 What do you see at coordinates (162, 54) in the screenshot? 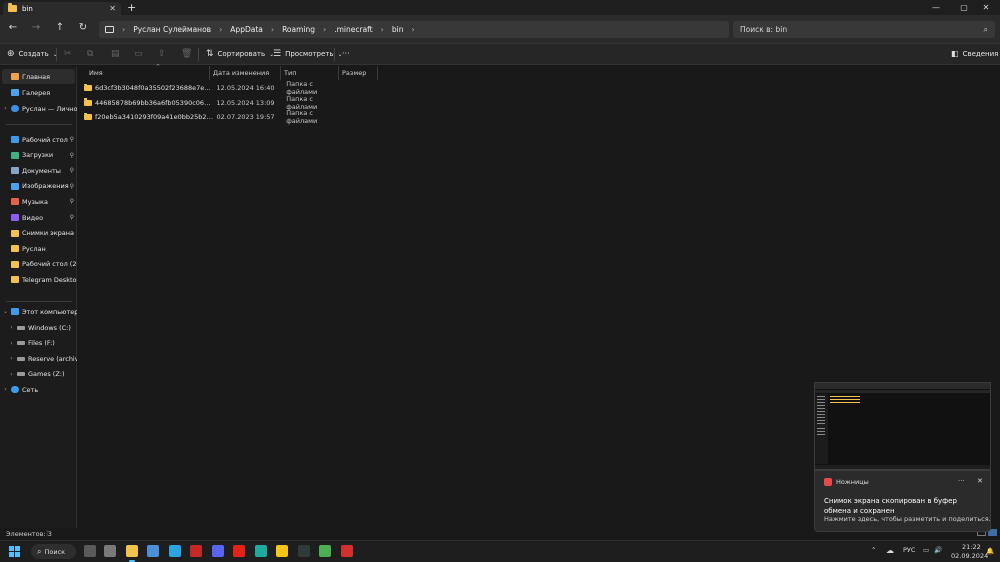
I see `share-button: ⇪` at bounding box center [162, 54].